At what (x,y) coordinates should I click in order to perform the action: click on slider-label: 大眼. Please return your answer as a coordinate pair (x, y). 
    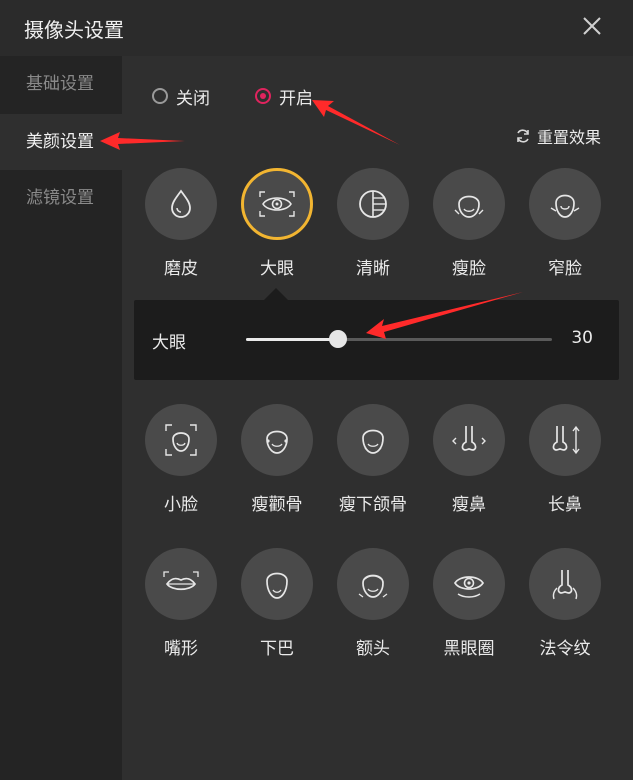
    Looking at the image, I should click on (169, 343).